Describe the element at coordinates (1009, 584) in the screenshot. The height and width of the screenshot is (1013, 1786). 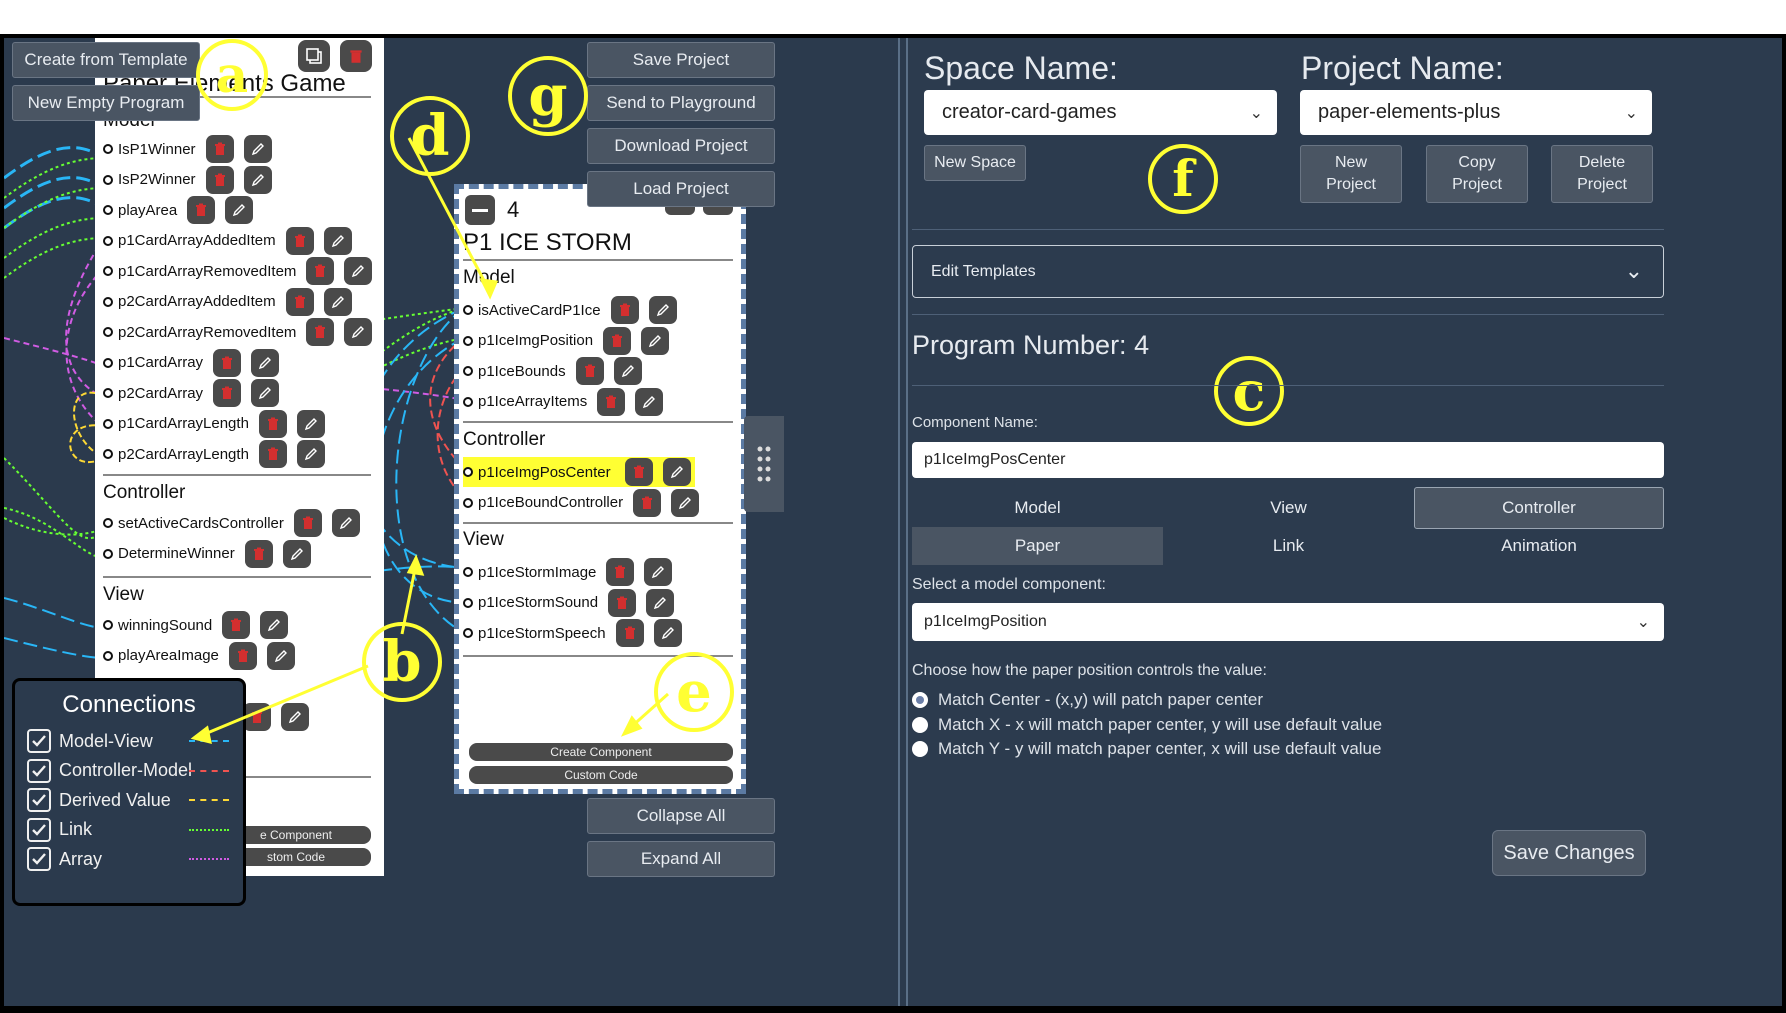
I see `select-model-label: Select a model component:` at that location.